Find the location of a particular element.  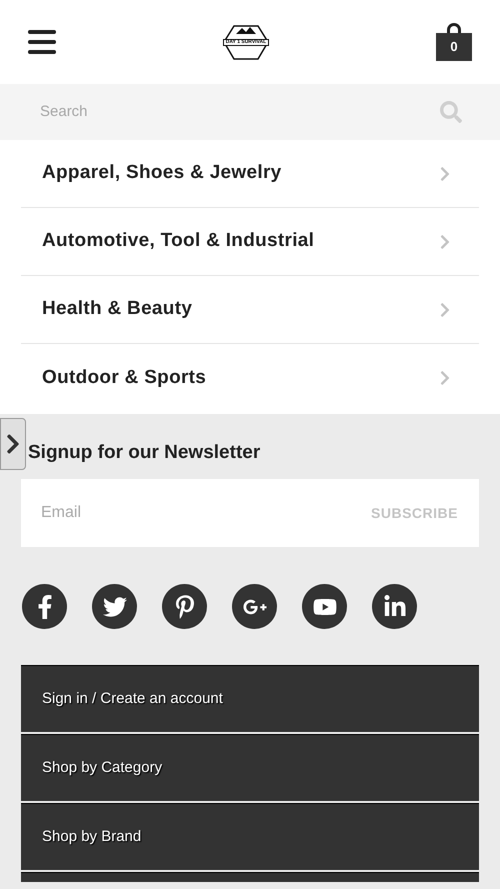

category-label: Automotive, Tool & Industrial is located at coordinates (178, 241).